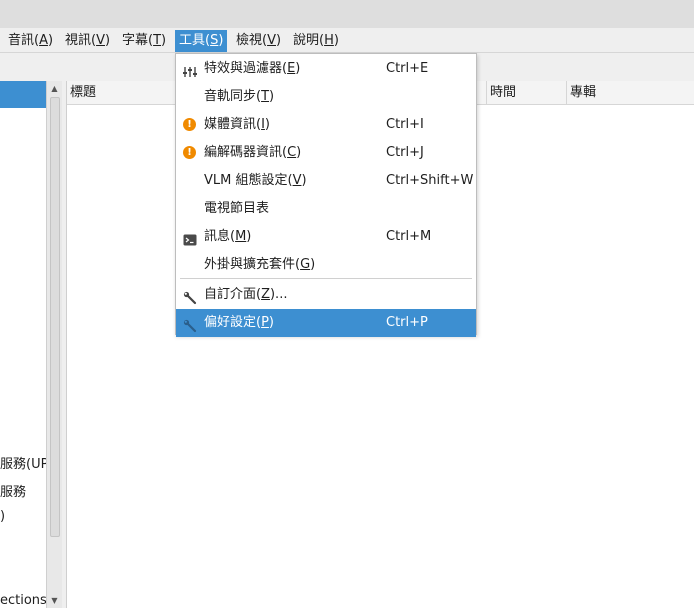  Describe the element at coordinates (409, 236) in the screenshot. I see `shortcut-label: Ctrl+M` at that location.